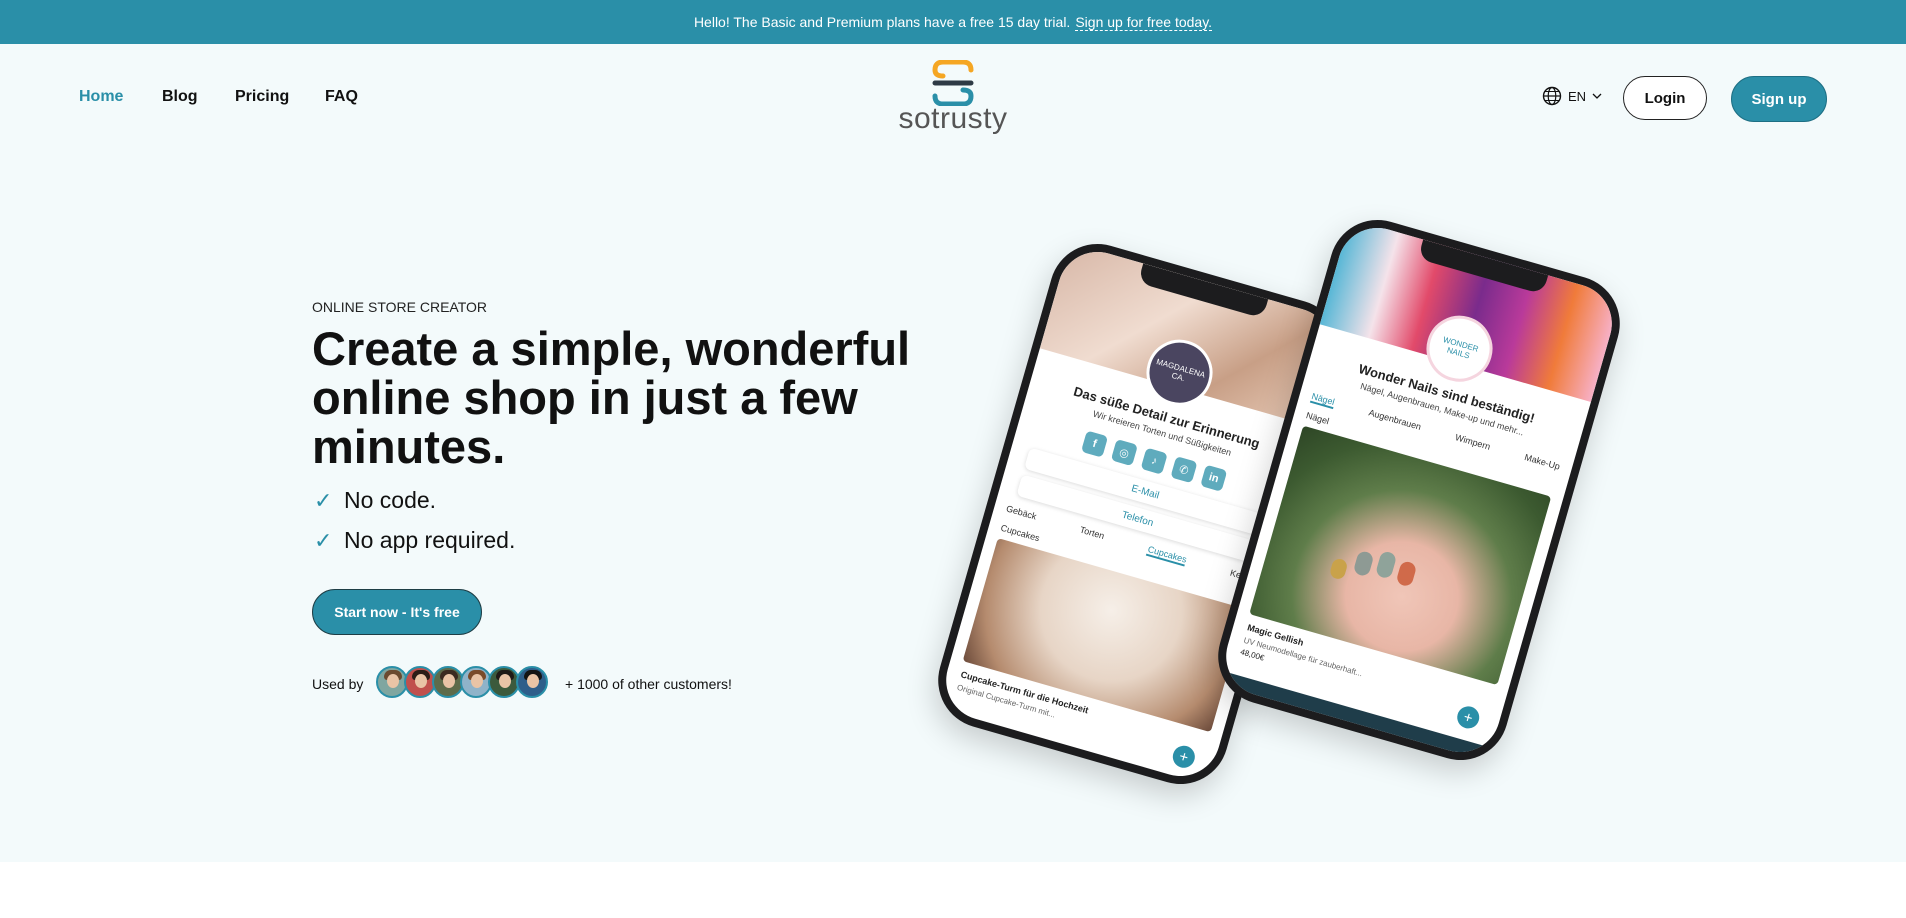 The width and height of the screenshot is (1906, 918). Describe the element at coordinates (341, 97) in the screenshot. I see `nav-faq: FAQ` at that location.